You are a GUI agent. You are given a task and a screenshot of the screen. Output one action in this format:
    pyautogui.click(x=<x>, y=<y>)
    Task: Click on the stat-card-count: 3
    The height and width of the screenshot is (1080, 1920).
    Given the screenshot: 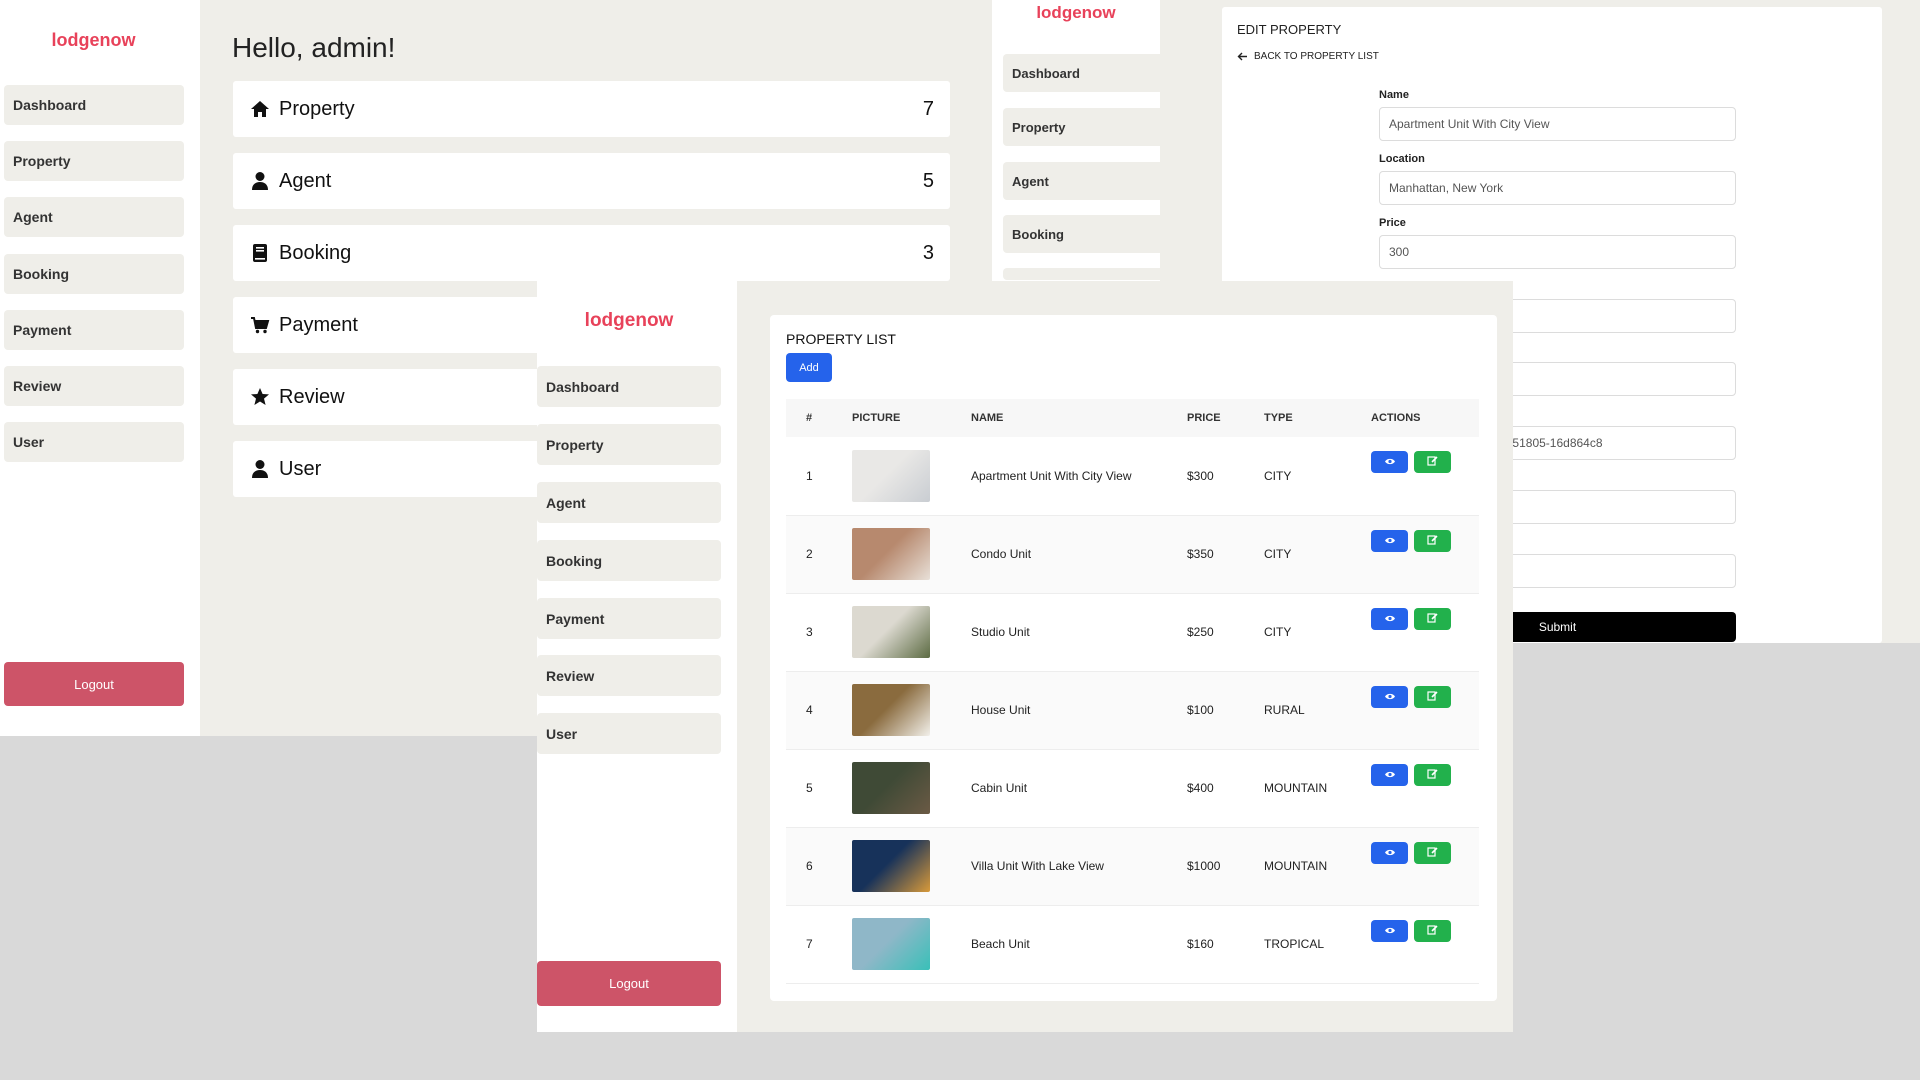 What is the action you would take?
    pyautogui.click(x=928, y=252)
    